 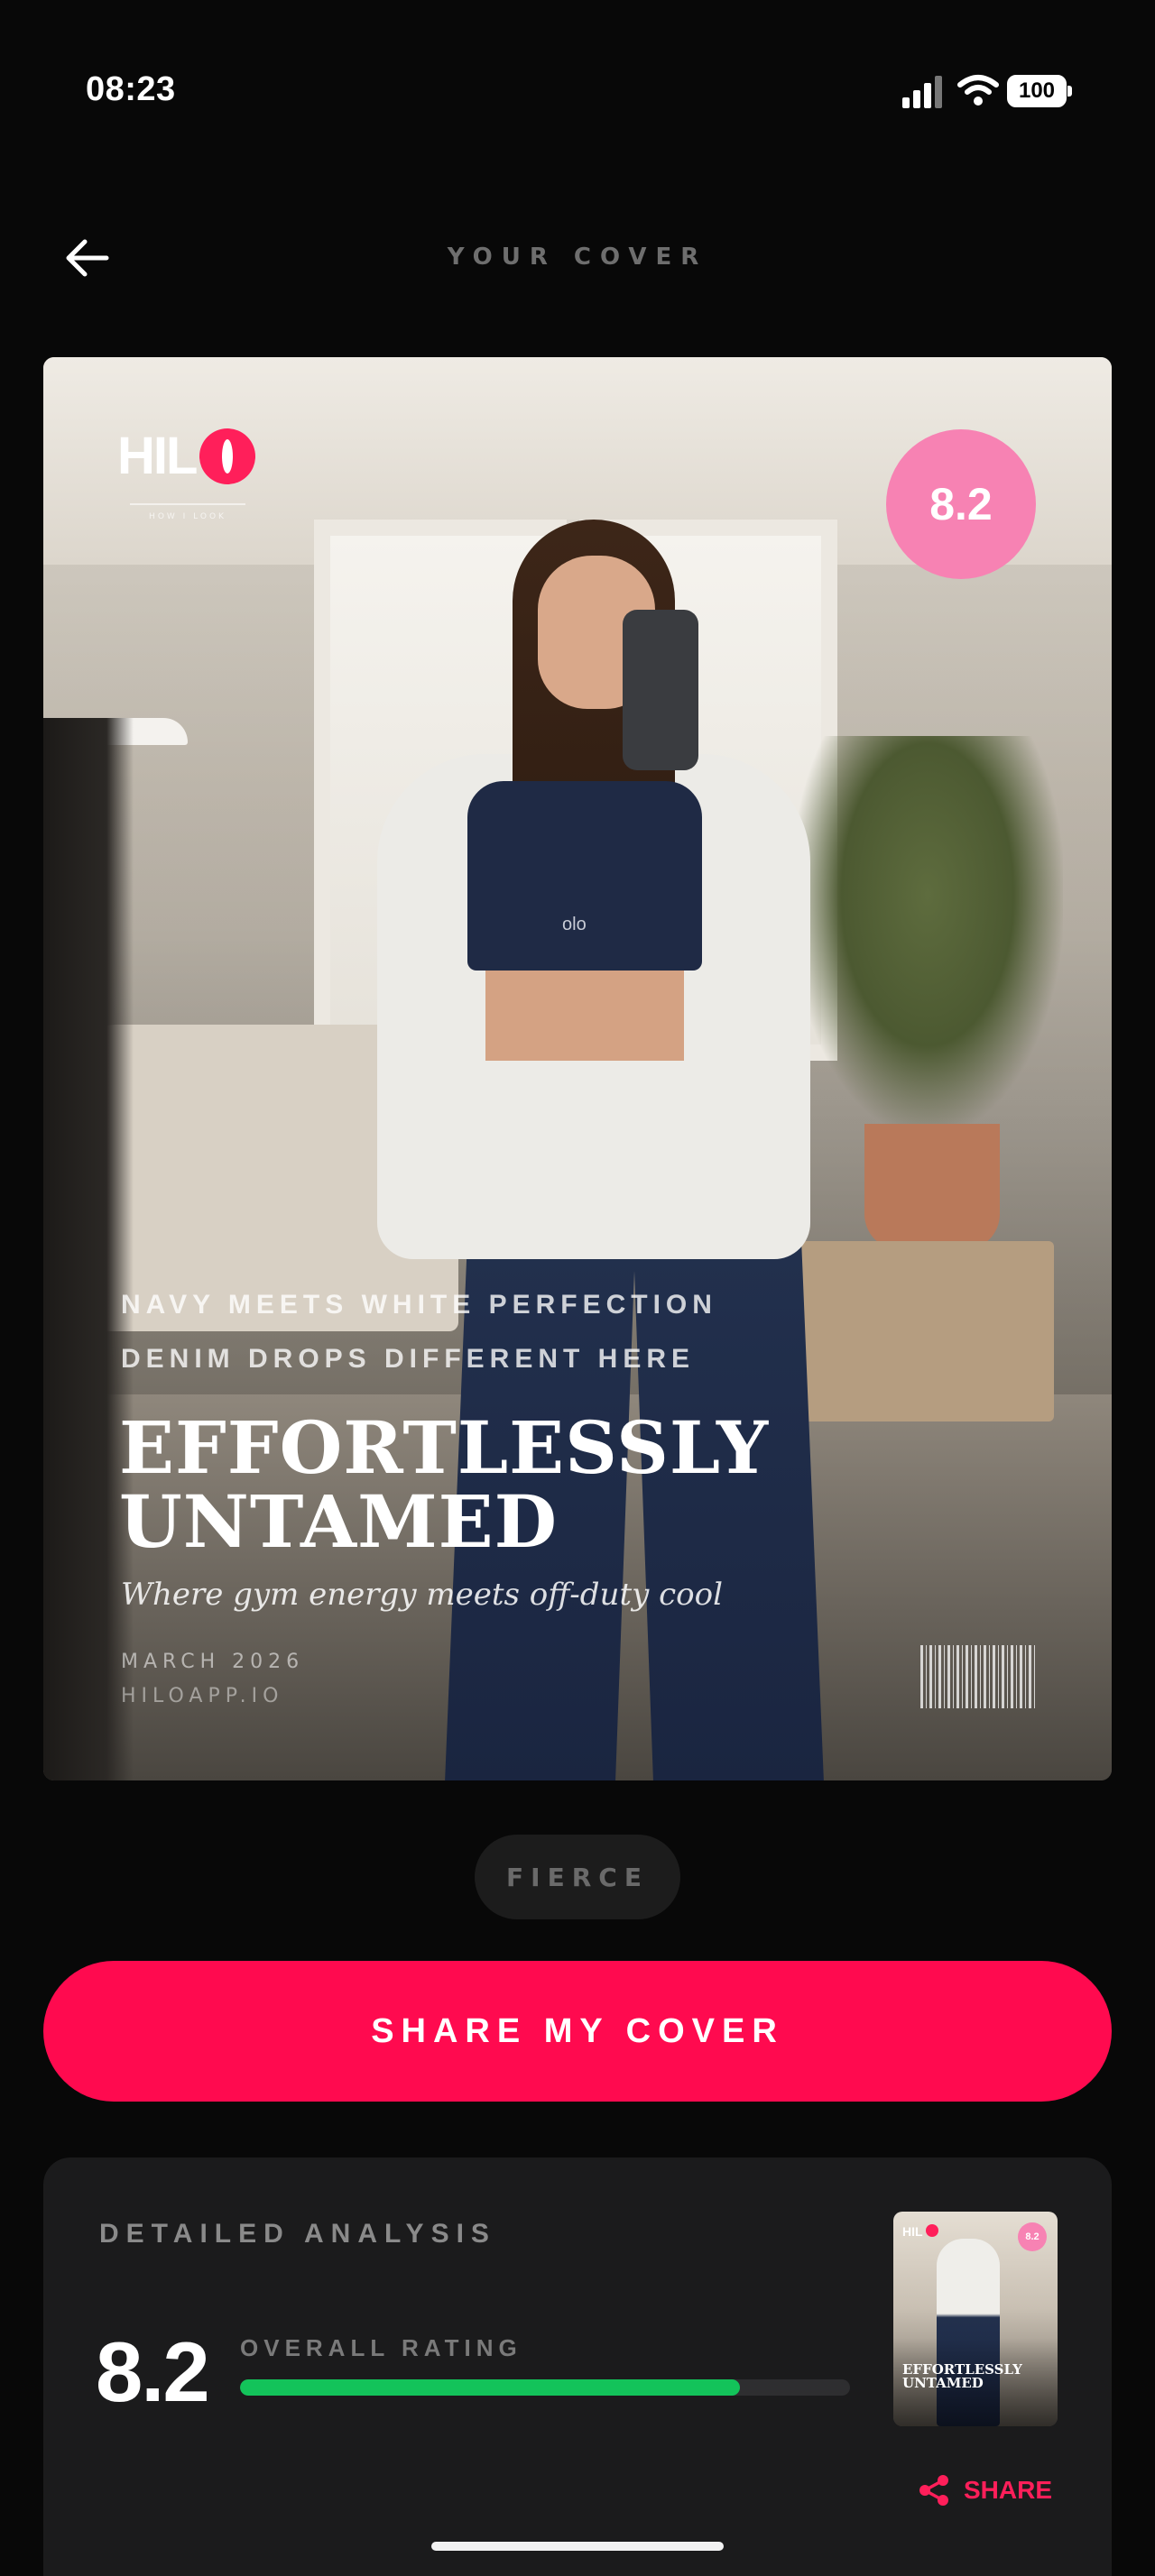 I want to click on thumb-score-badge: 8.2, so click(x=1032, y=2236).